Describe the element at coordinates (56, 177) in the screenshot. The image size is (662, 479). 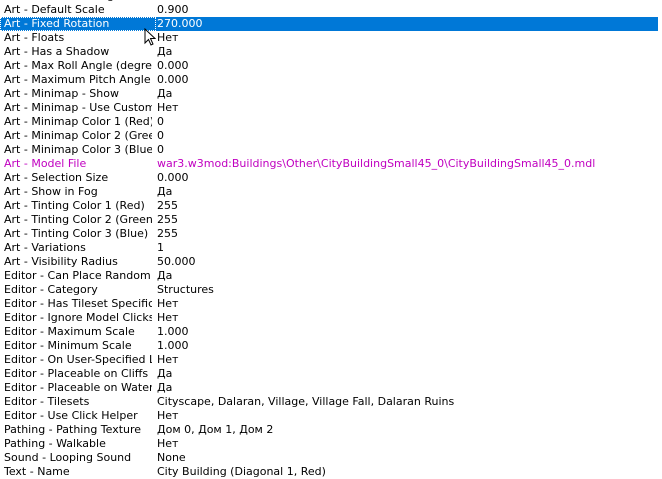
I see `property-name: Art - Selection Size` at that location.